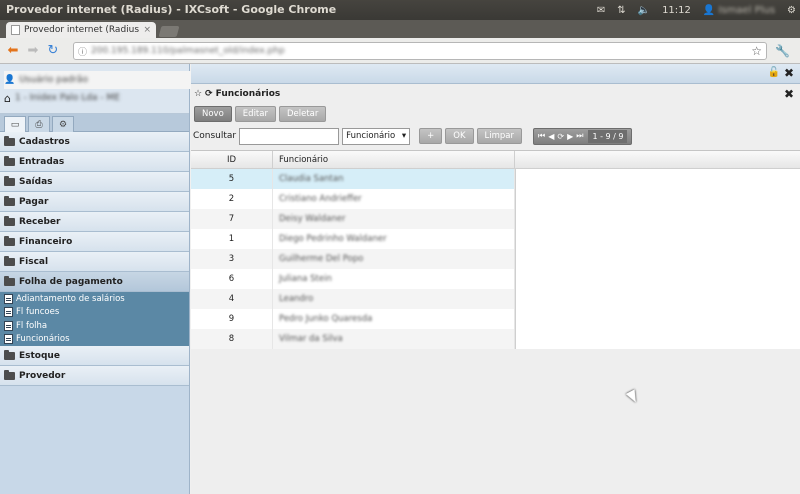  What do you see at coordinates (394, 299) in the screenshot?
I see `cell-name: Leandro` at bounding box center [394, 299].